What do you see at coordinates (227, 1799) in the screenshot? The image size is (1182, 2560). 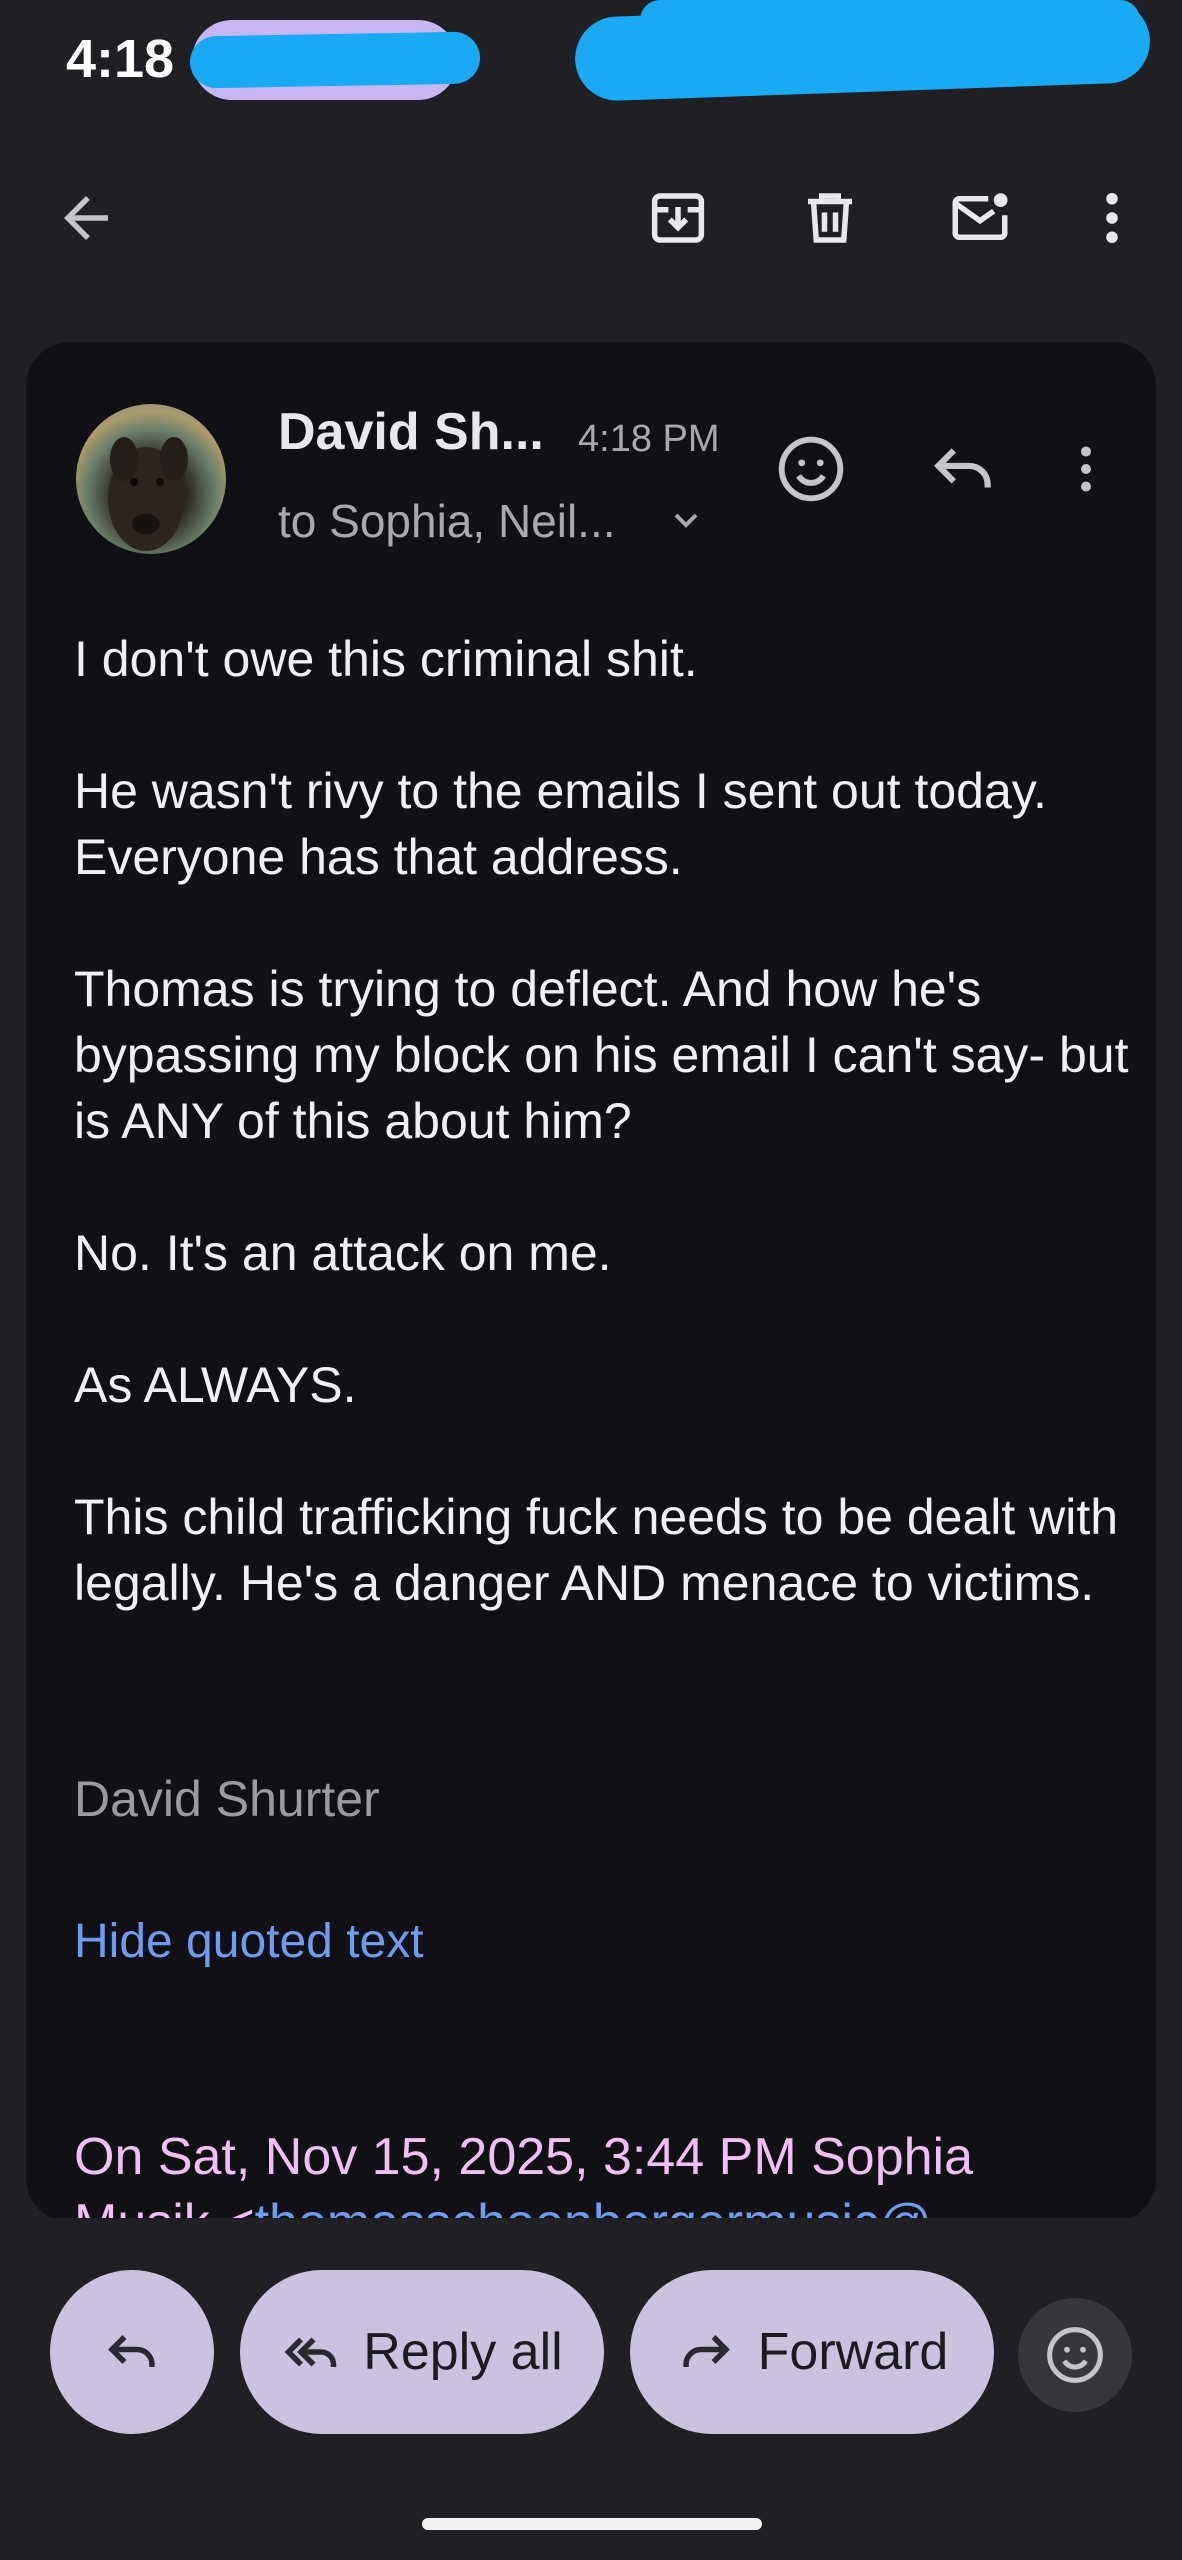 I see `signature: David Shurter` at bounding box center [227, 1799].